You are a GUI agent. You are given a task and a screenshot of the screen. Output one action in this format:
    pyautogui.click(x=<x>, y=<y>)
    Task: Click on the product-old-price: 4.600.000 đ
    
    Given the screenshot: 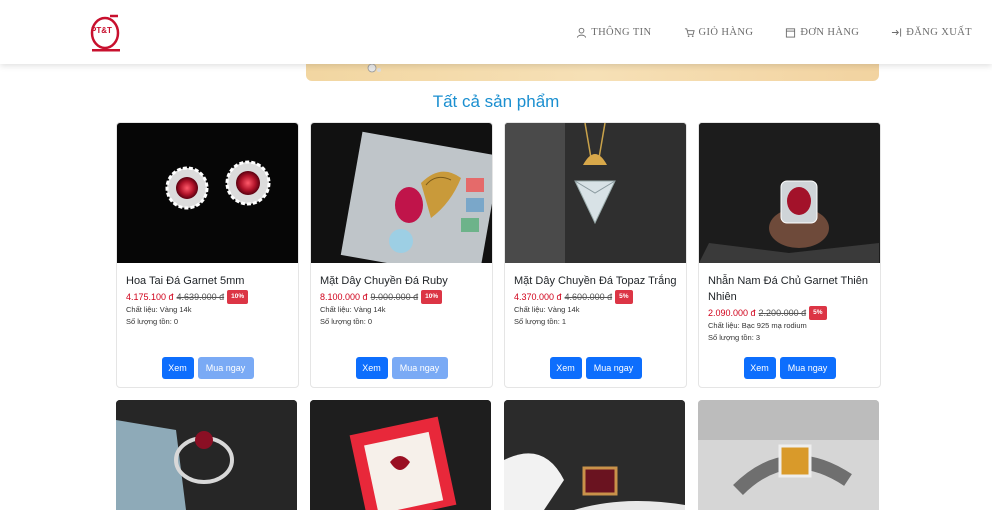 What is the action you would take?
    pyautogui.click(x=588, y=297)
    